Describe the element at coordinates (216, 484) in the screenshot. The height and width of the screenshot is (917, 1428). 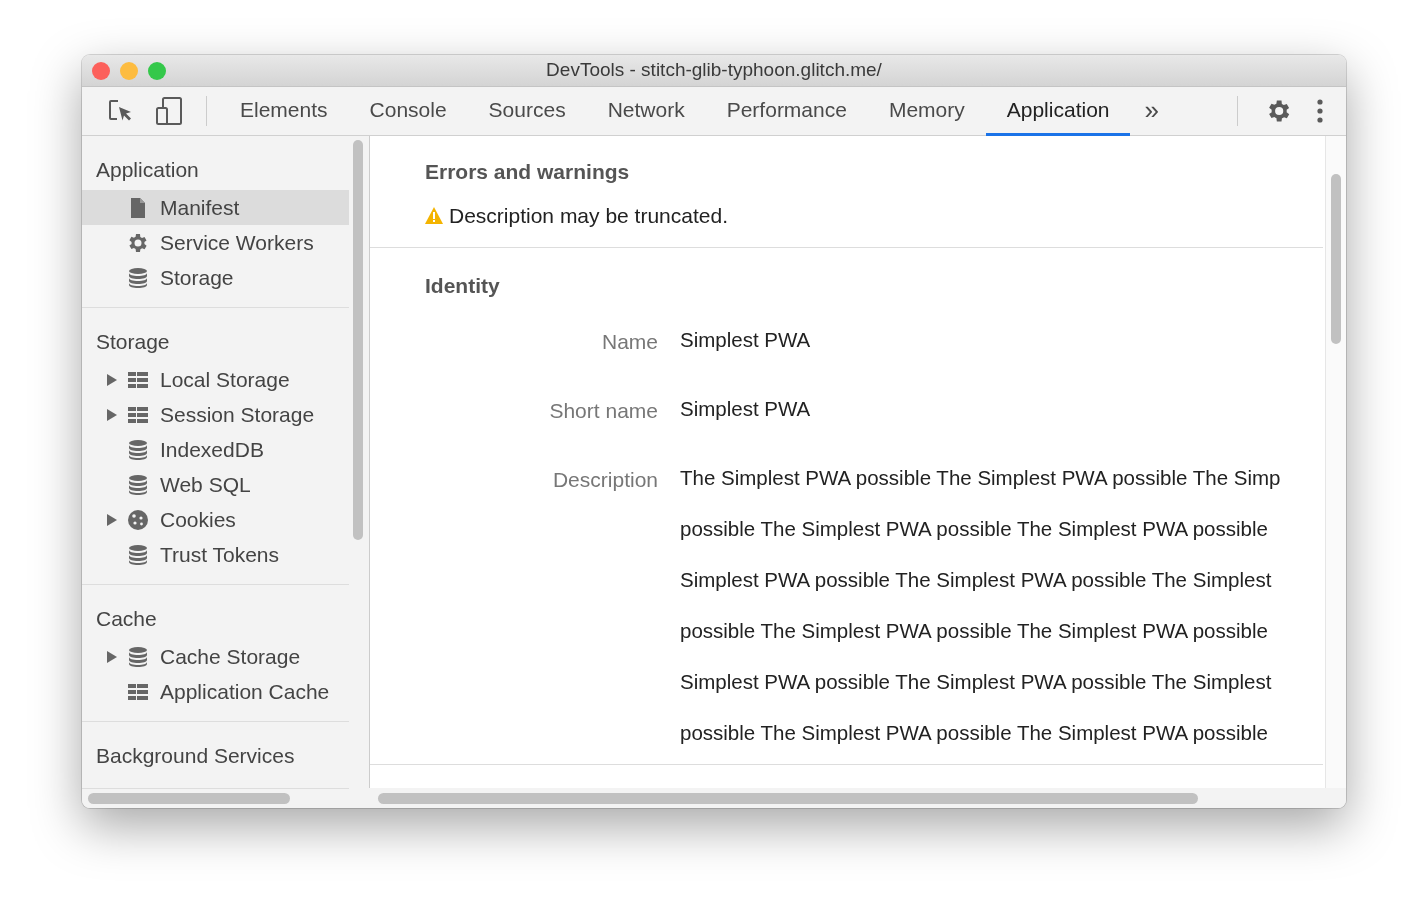
I see `sidebar-item: Web SQL` at that location.